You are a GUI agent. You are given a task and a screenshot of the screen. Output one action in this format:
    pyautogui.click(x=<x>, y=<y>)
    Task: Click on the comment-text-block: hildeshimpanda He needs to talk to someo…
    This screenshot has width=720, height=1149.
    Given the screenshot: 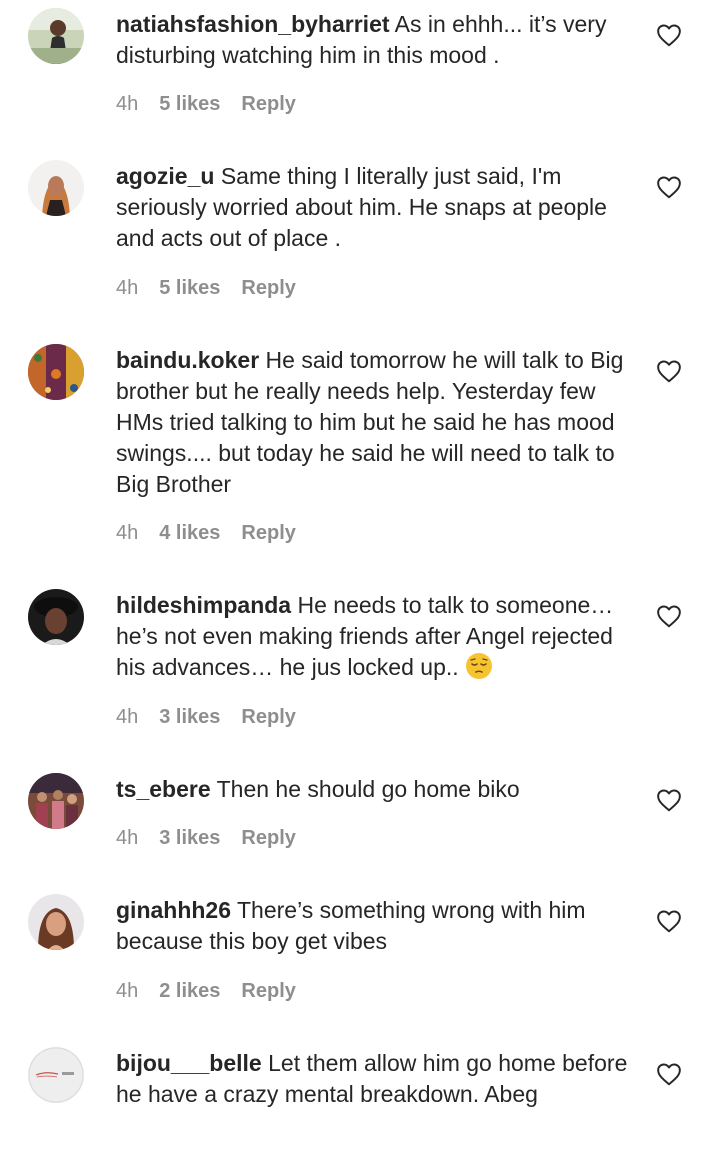 What is the action you would take?
    pyautogui.click(x=373, y=636)
    